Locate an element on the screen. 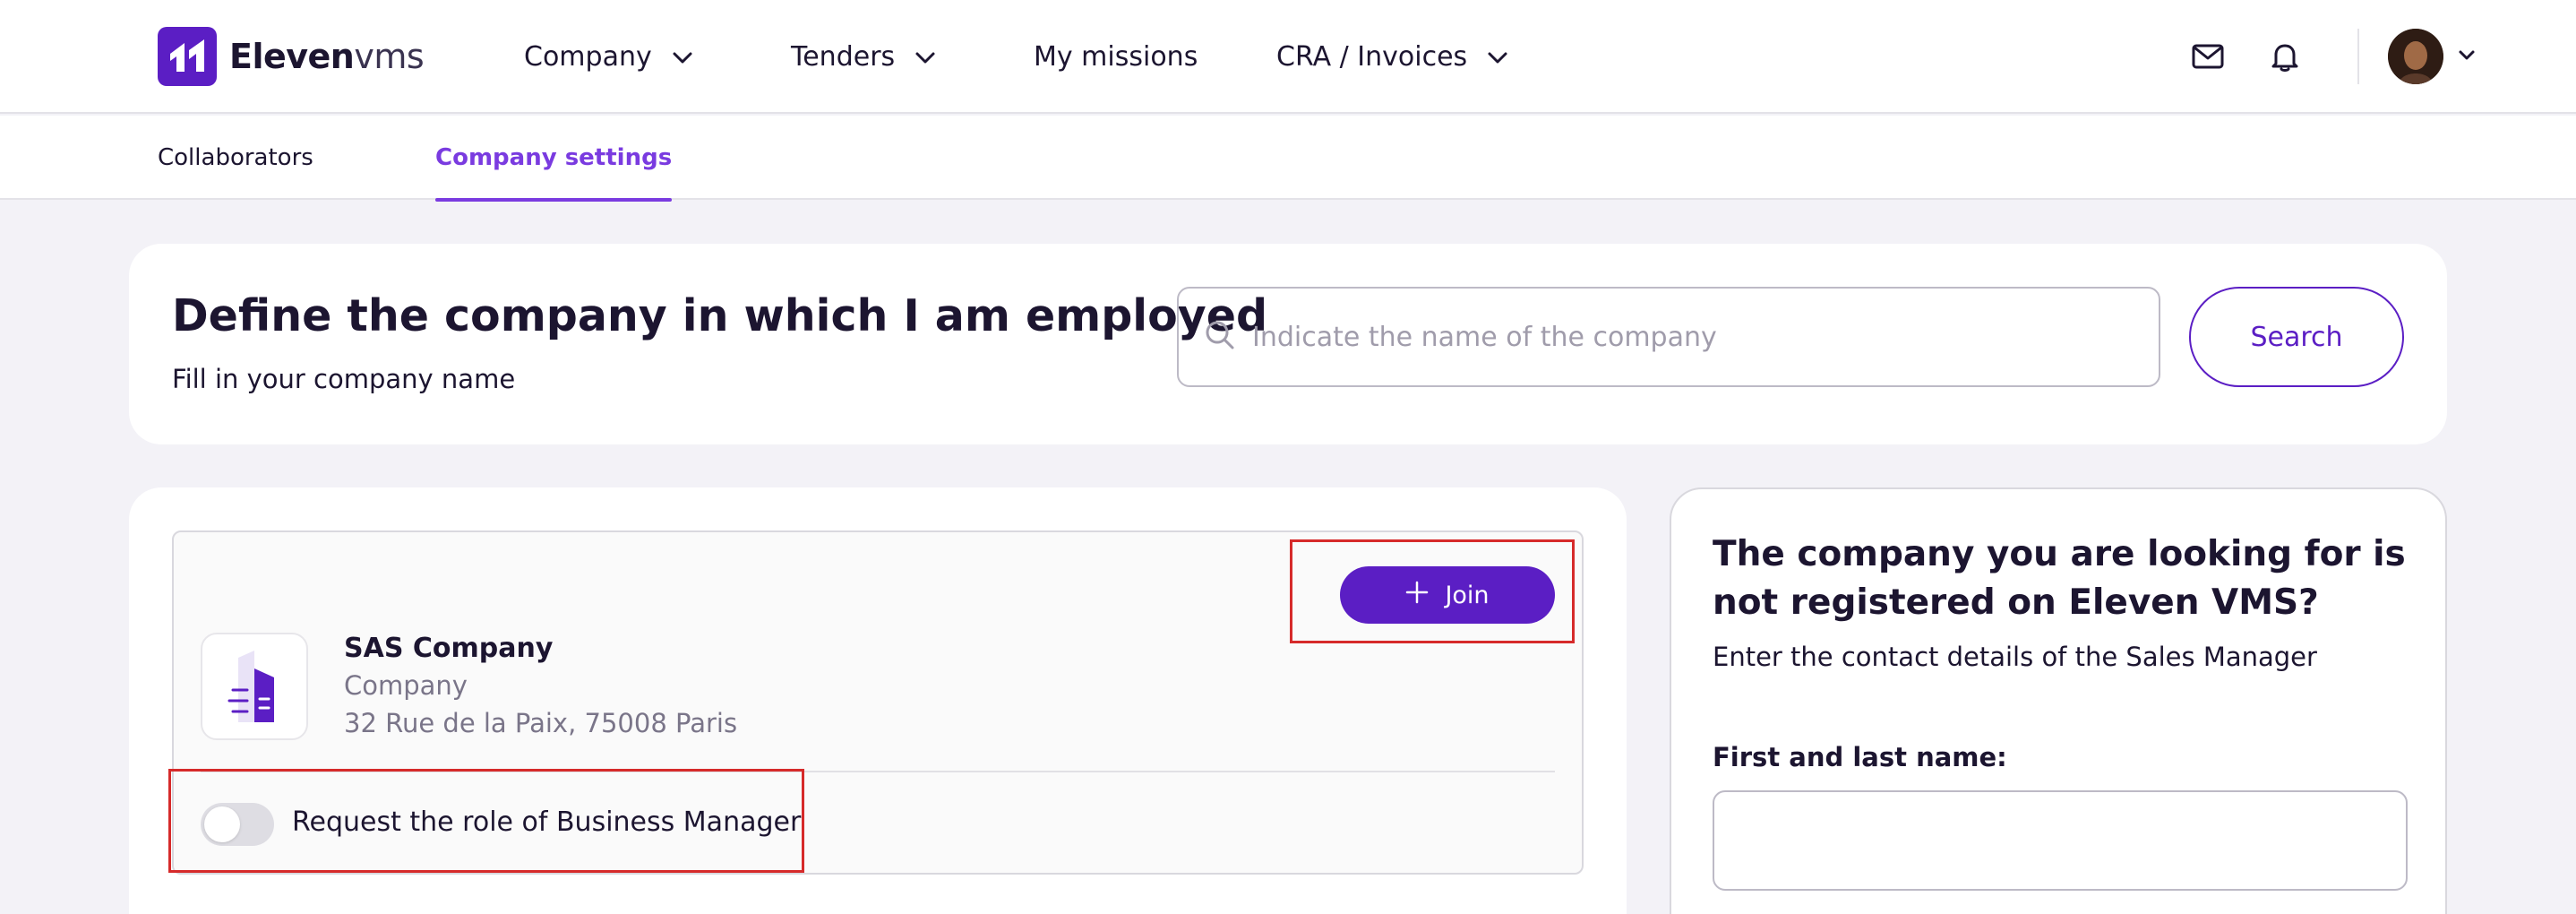 The image size is (2576, 914). logo-text: Elevenvms is located at coordinates (327, 56).